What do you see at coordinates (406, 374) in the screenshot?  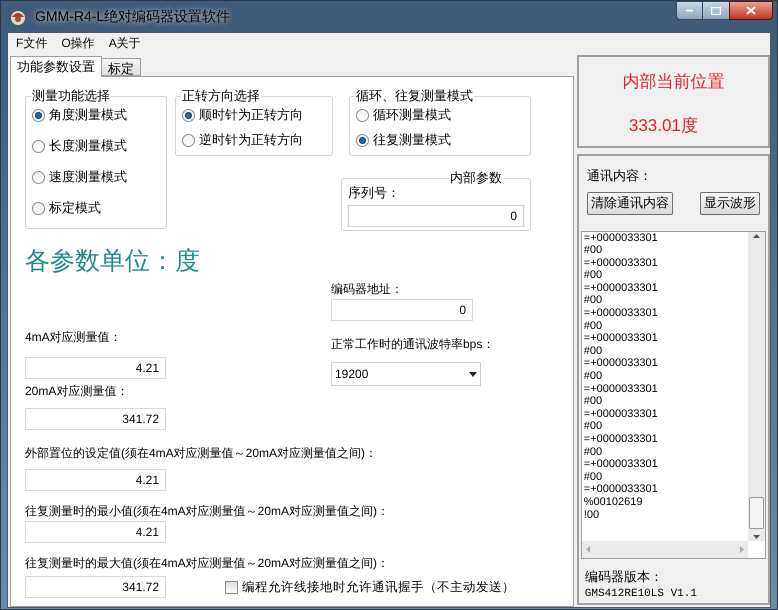 I see `baud-dropdown: 19200` at bounding box center [406, 374].